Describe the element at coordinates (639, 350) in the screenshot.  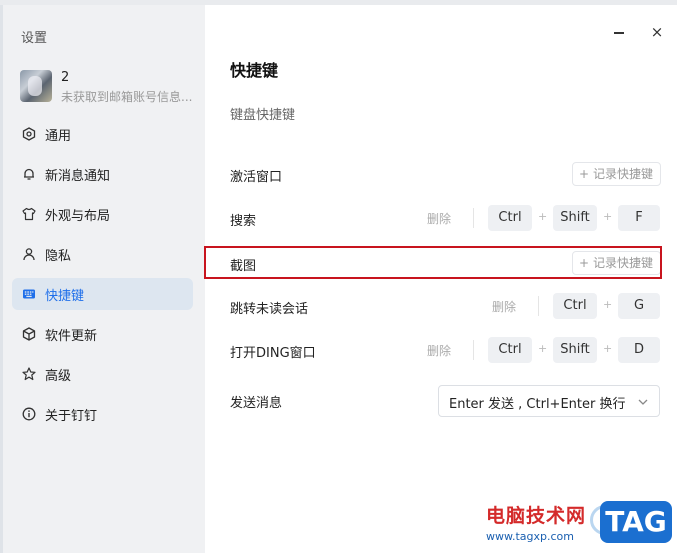
I see `key-cap: D` at that location.